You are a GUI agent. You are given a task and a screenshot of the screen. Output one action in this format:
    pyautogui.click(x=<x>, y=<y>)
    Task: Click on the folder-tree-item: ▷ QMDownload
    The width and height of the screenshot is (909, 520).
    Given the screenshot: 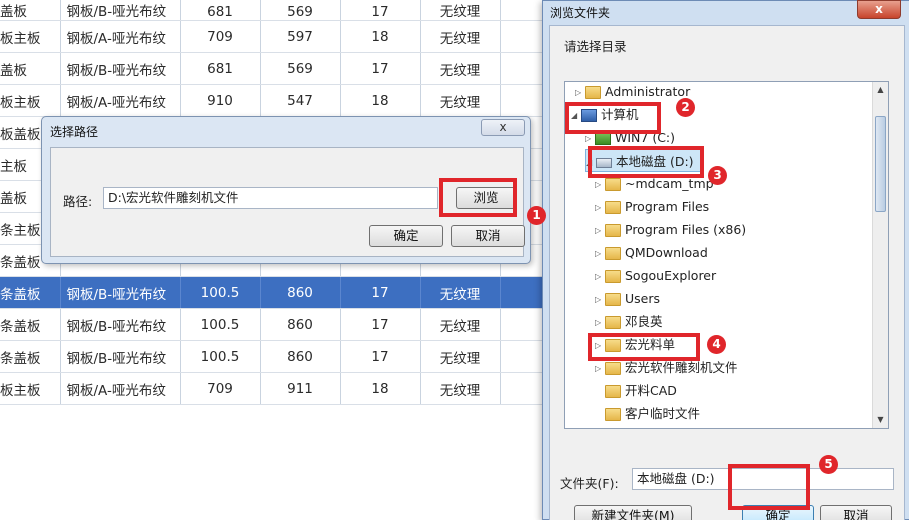 What is the action you would take?
    pyautogui.click(x=651, y=252)
    